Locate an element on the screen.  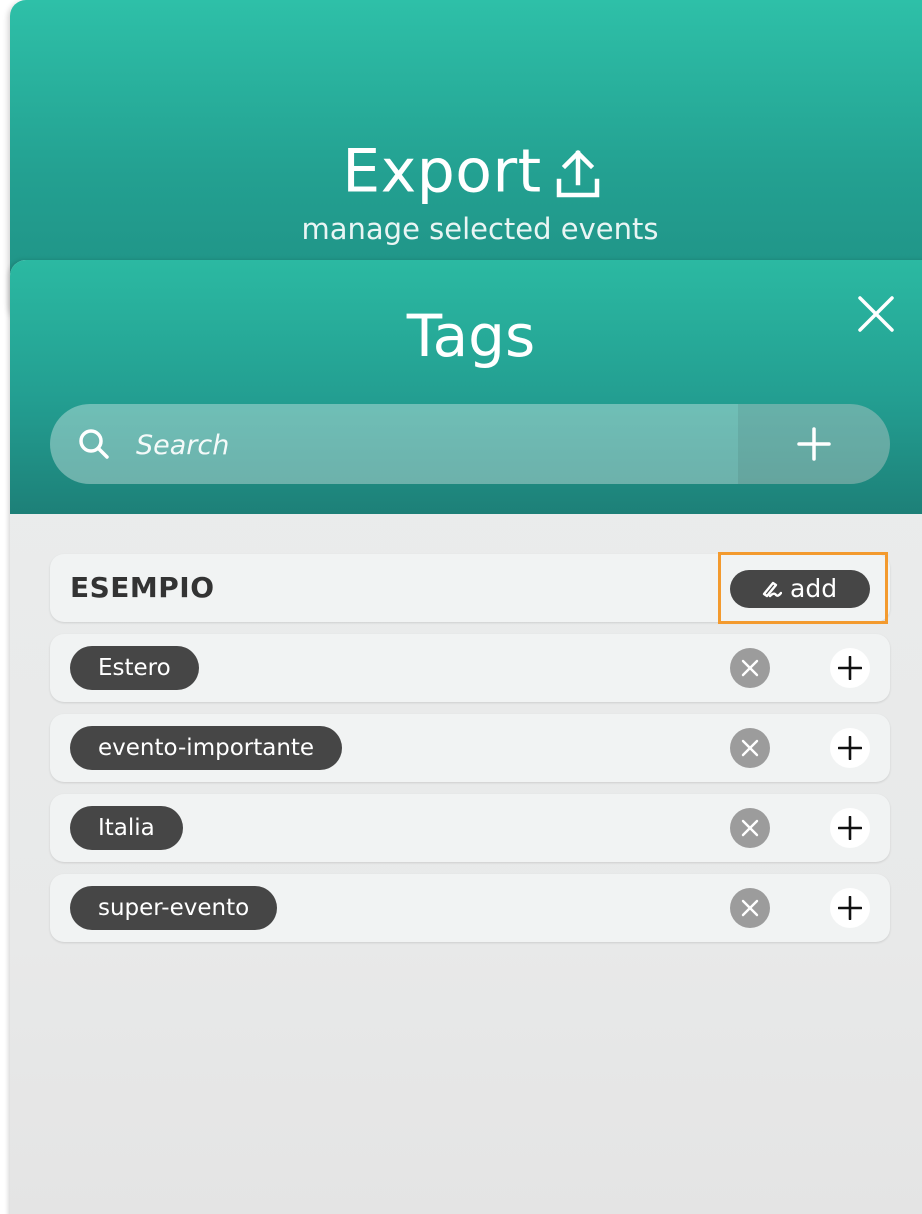
tags-title: Tags is located at coordinates (471, 336).